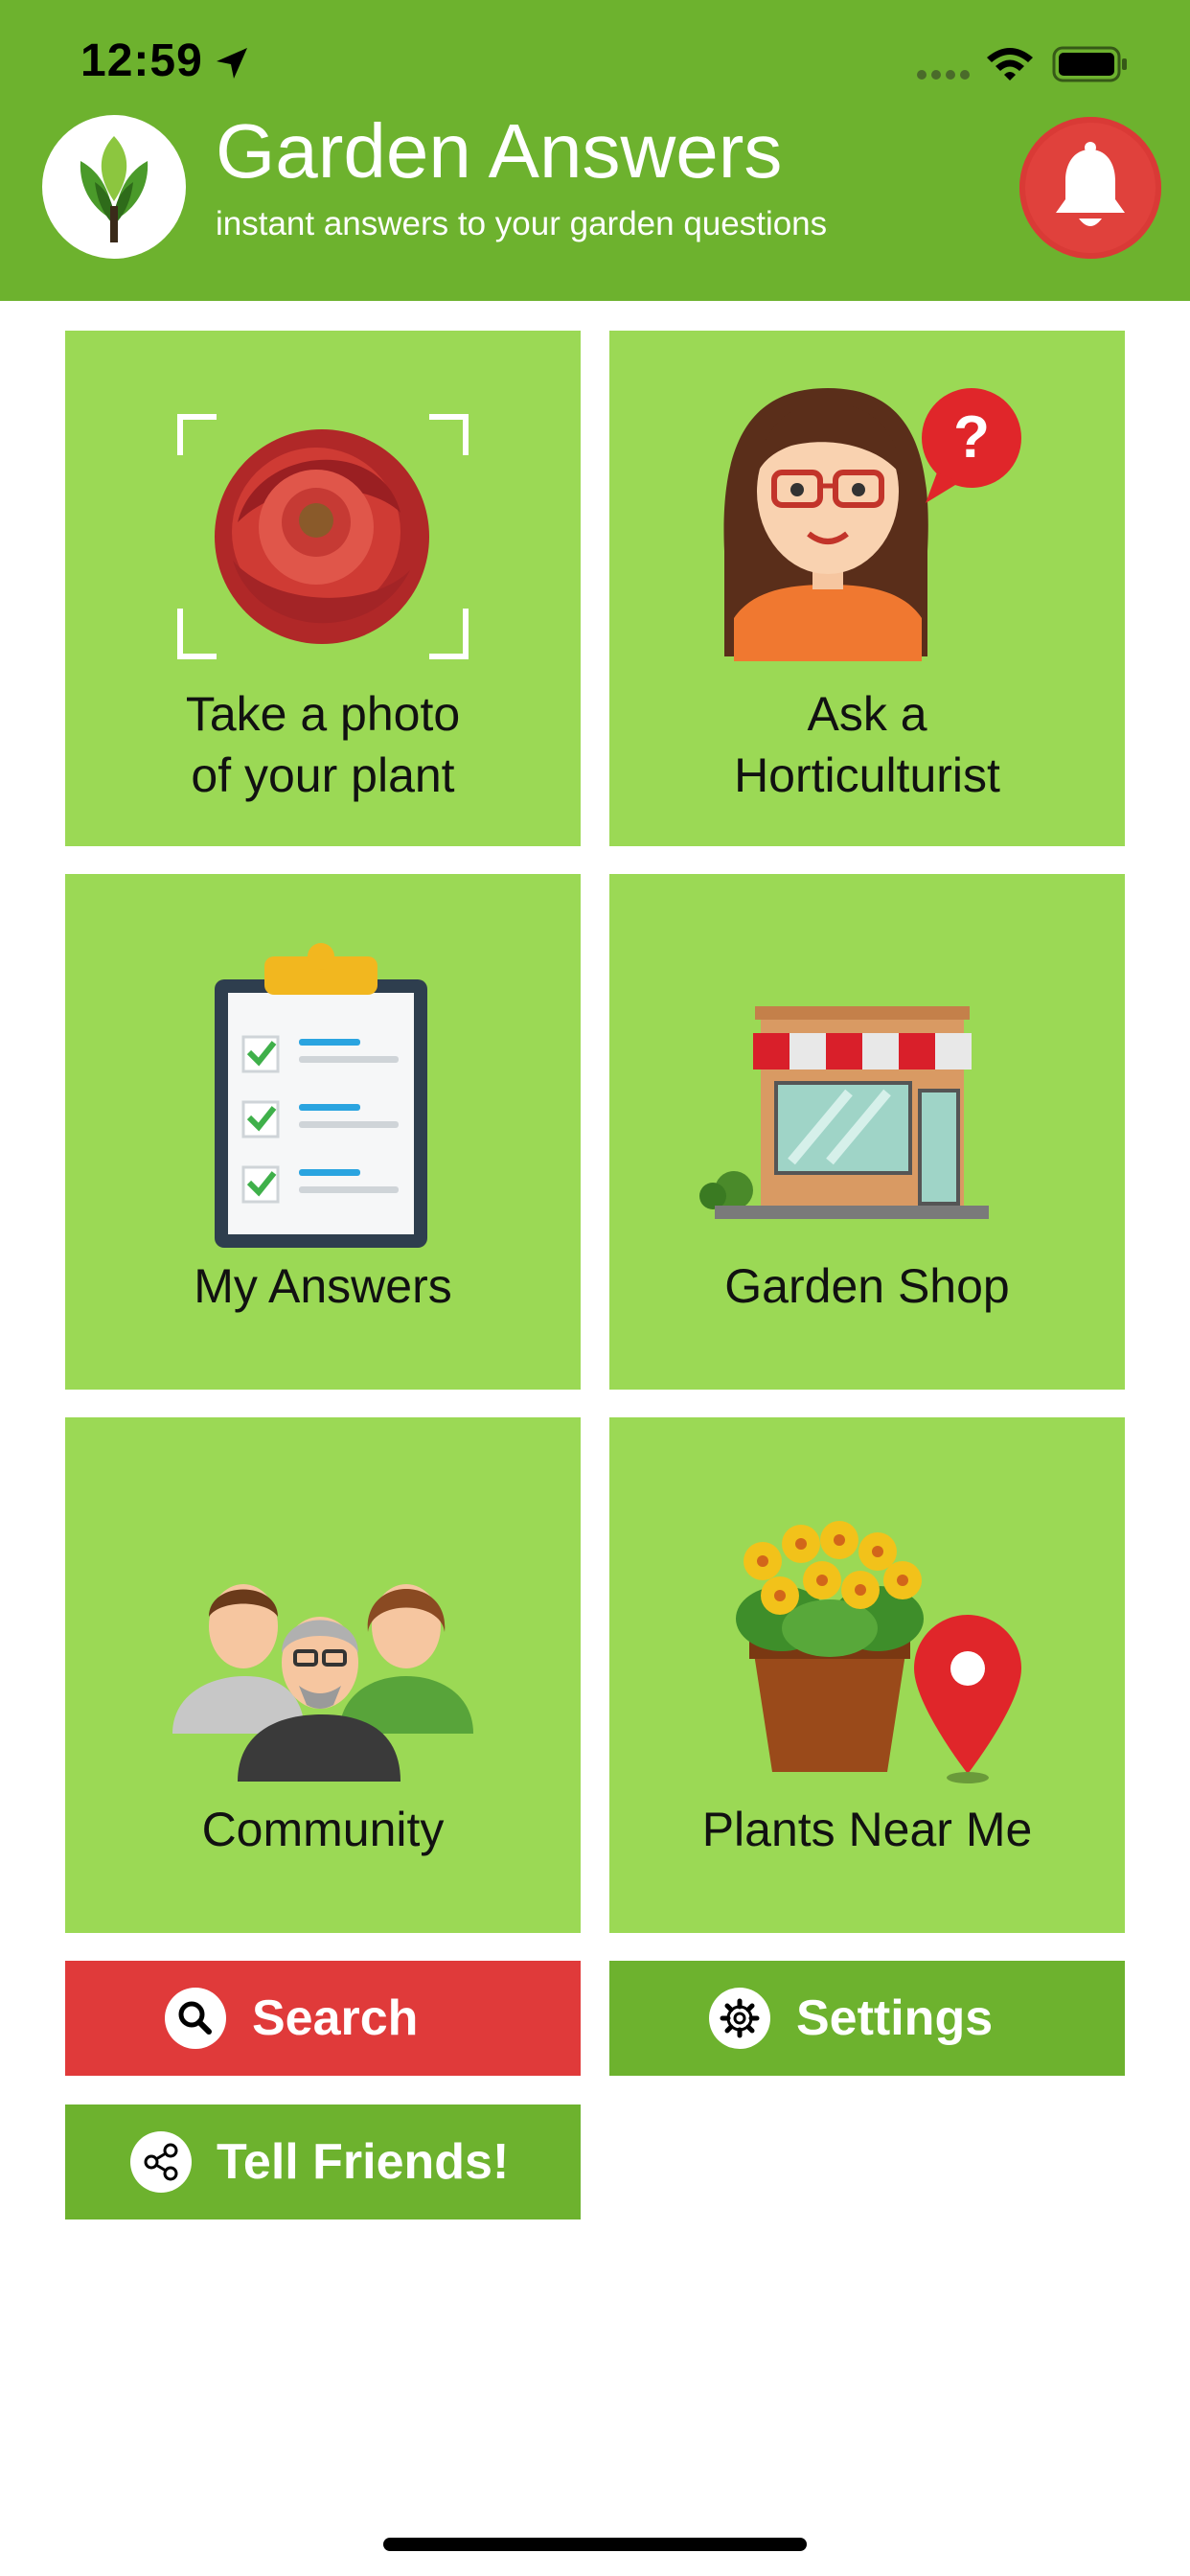 This screenshot has height=2576, width=1190. I want to click on app-title: Garden Answers, so click(500, 151).